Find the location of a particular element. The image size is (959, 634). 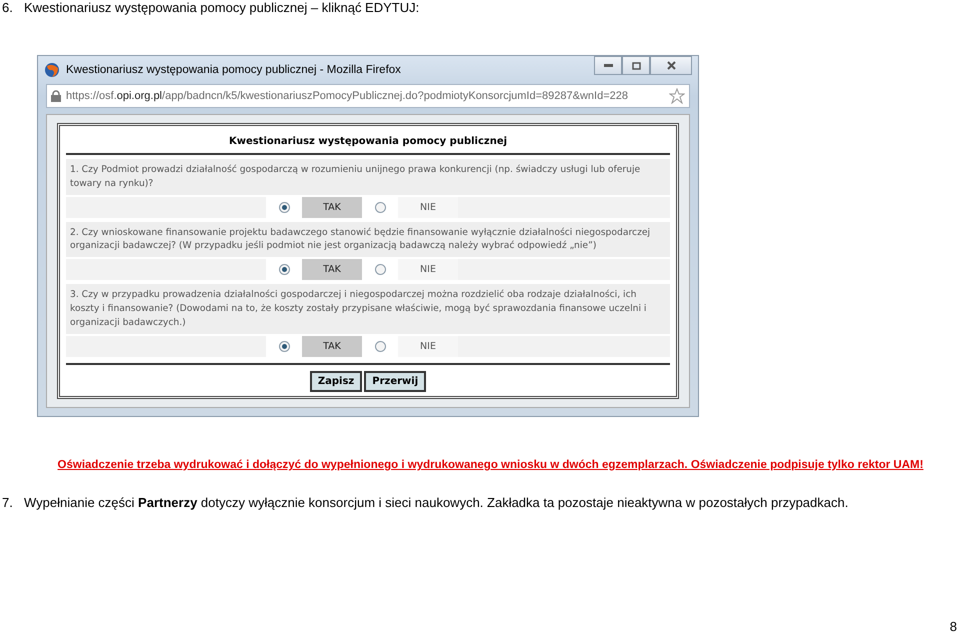

maximize-button is located at coordinates (636, 65).